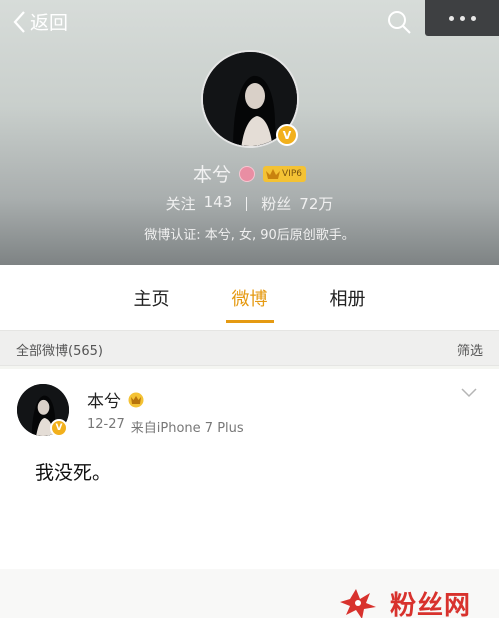 The width and height of the screenshot is (499, 618). Describe the element at coordinates (49, 23) in the screenshot. I see `back-label: 返回` at that location.